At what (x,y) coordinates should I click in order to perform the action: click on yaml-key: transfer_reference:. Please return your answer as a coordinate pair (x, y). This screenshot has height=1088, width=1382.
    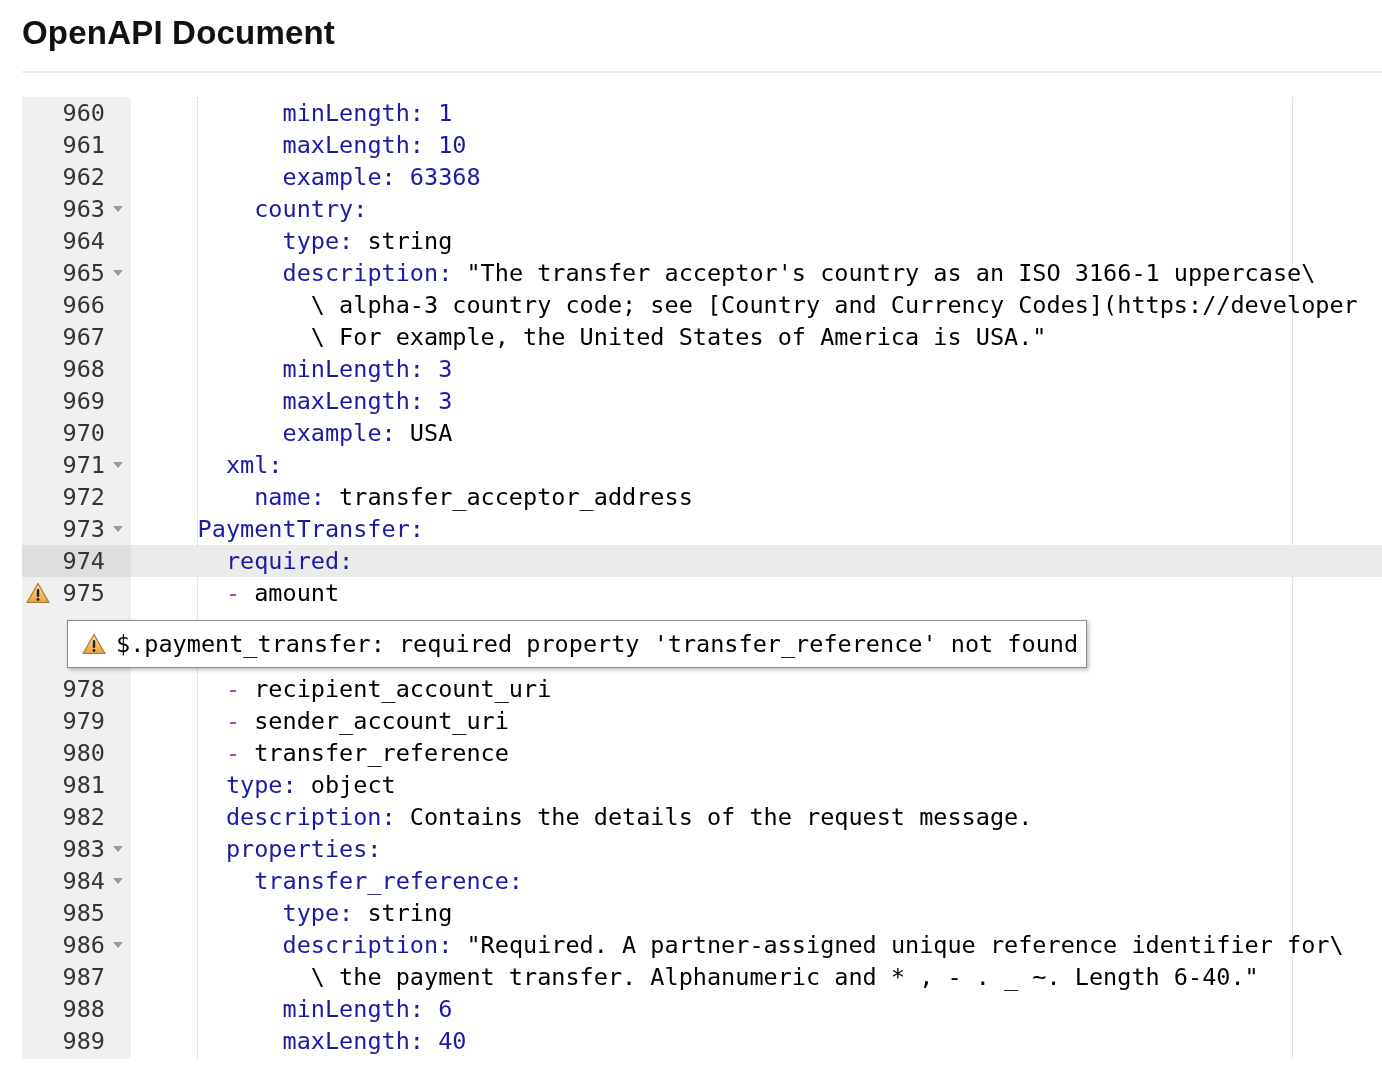
    Looking at the image, I should click on (388, 881).